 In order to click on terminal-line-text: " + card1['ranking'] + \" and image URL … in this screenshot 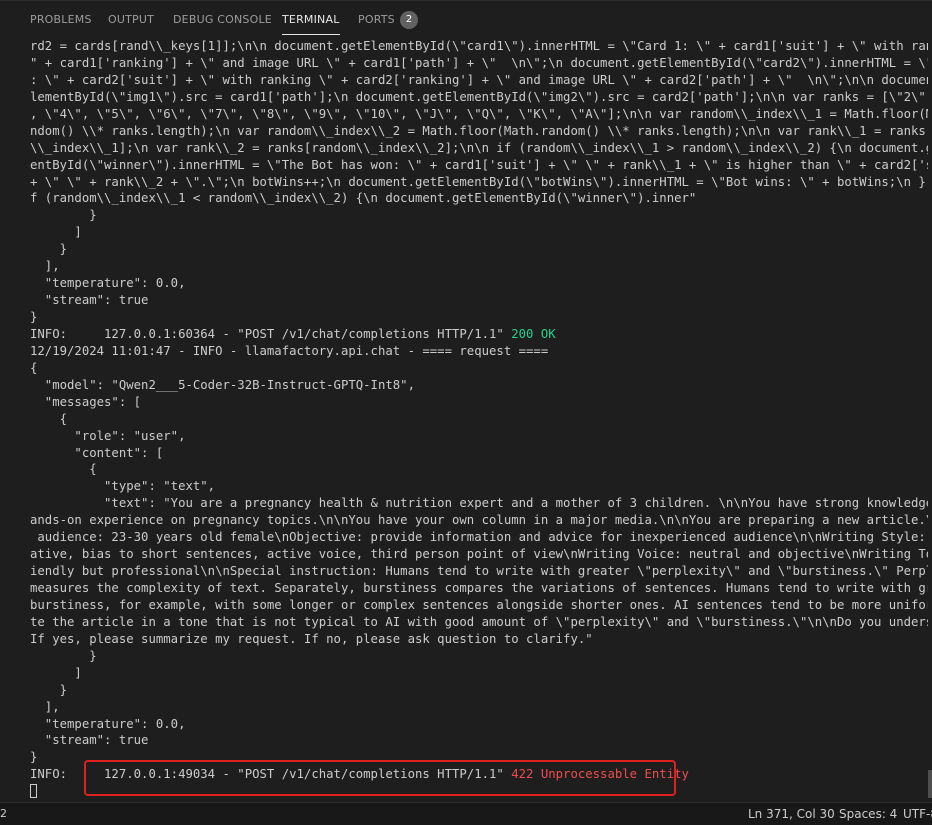, I will do `click(480, 62)`.